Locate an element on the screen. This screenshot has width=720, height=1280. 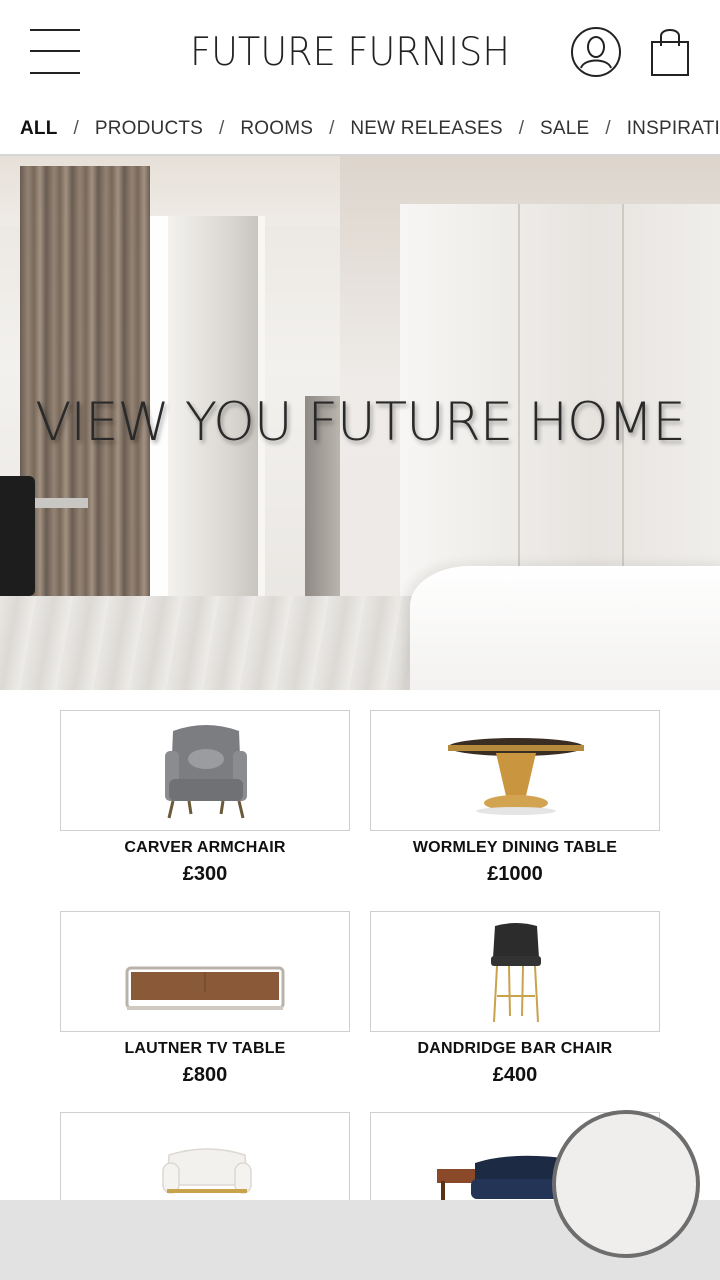
floating-action-button is located at coordinates (626, 1184).